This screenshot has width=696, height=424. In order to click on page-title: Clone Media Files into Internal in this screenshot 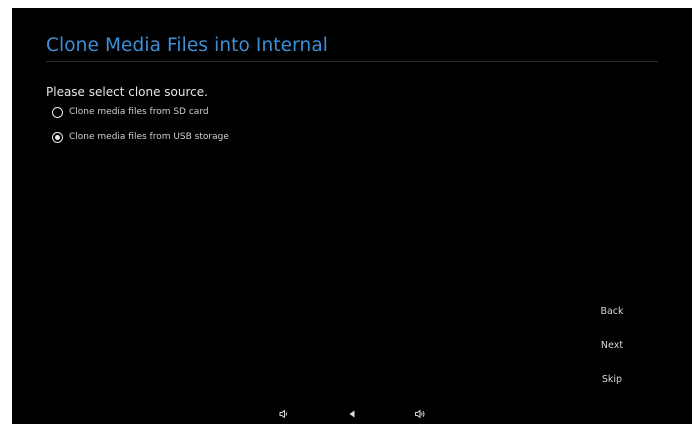, I will do `click(187, 45)`.